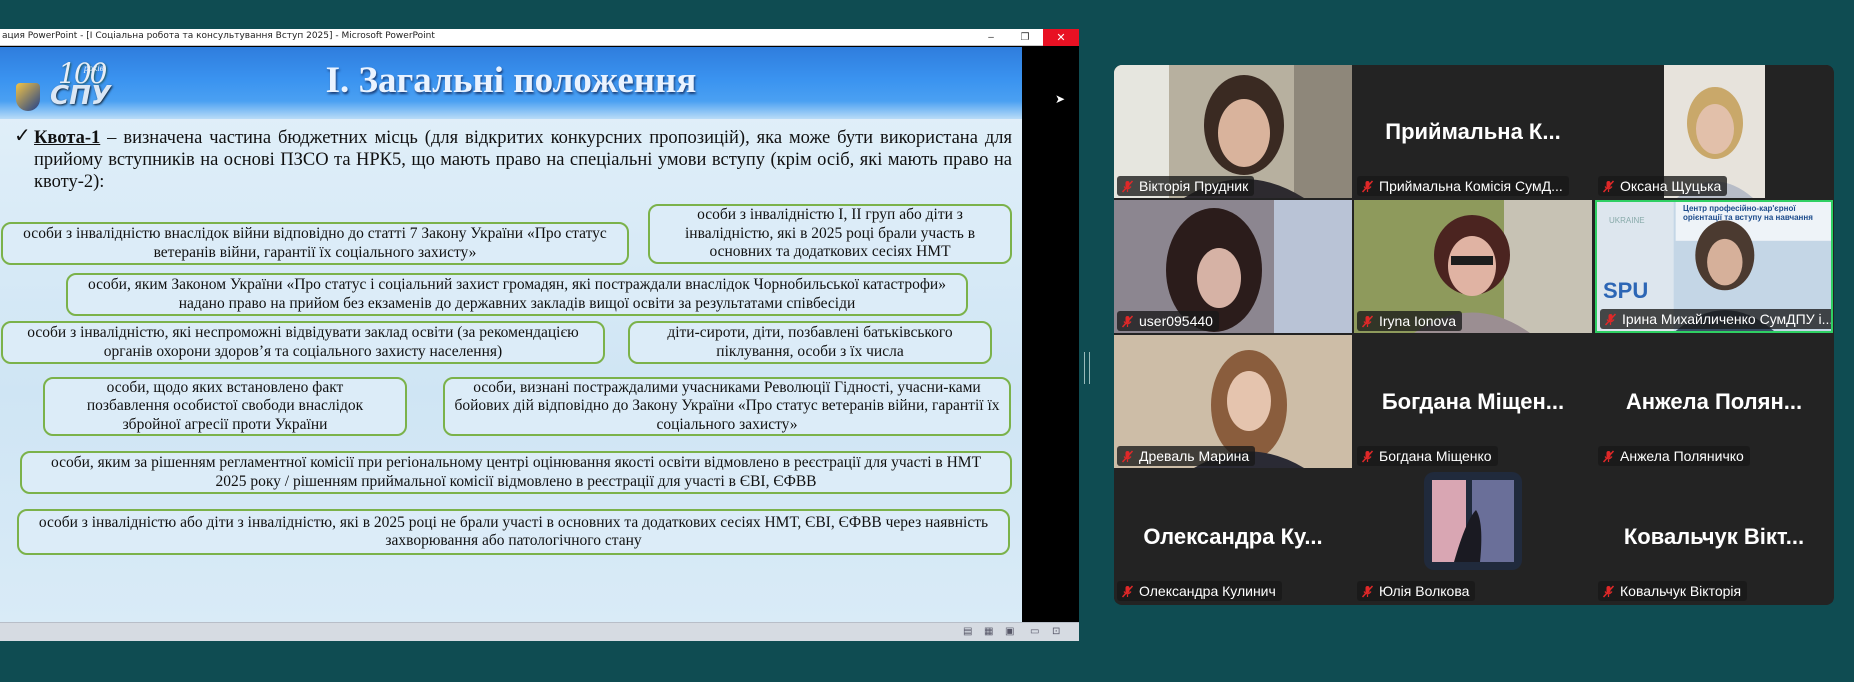  What do you see at coordinates (1061, 37) in the screenshot?
I see `close-button: ✕` at bounding box center [1061, 37].